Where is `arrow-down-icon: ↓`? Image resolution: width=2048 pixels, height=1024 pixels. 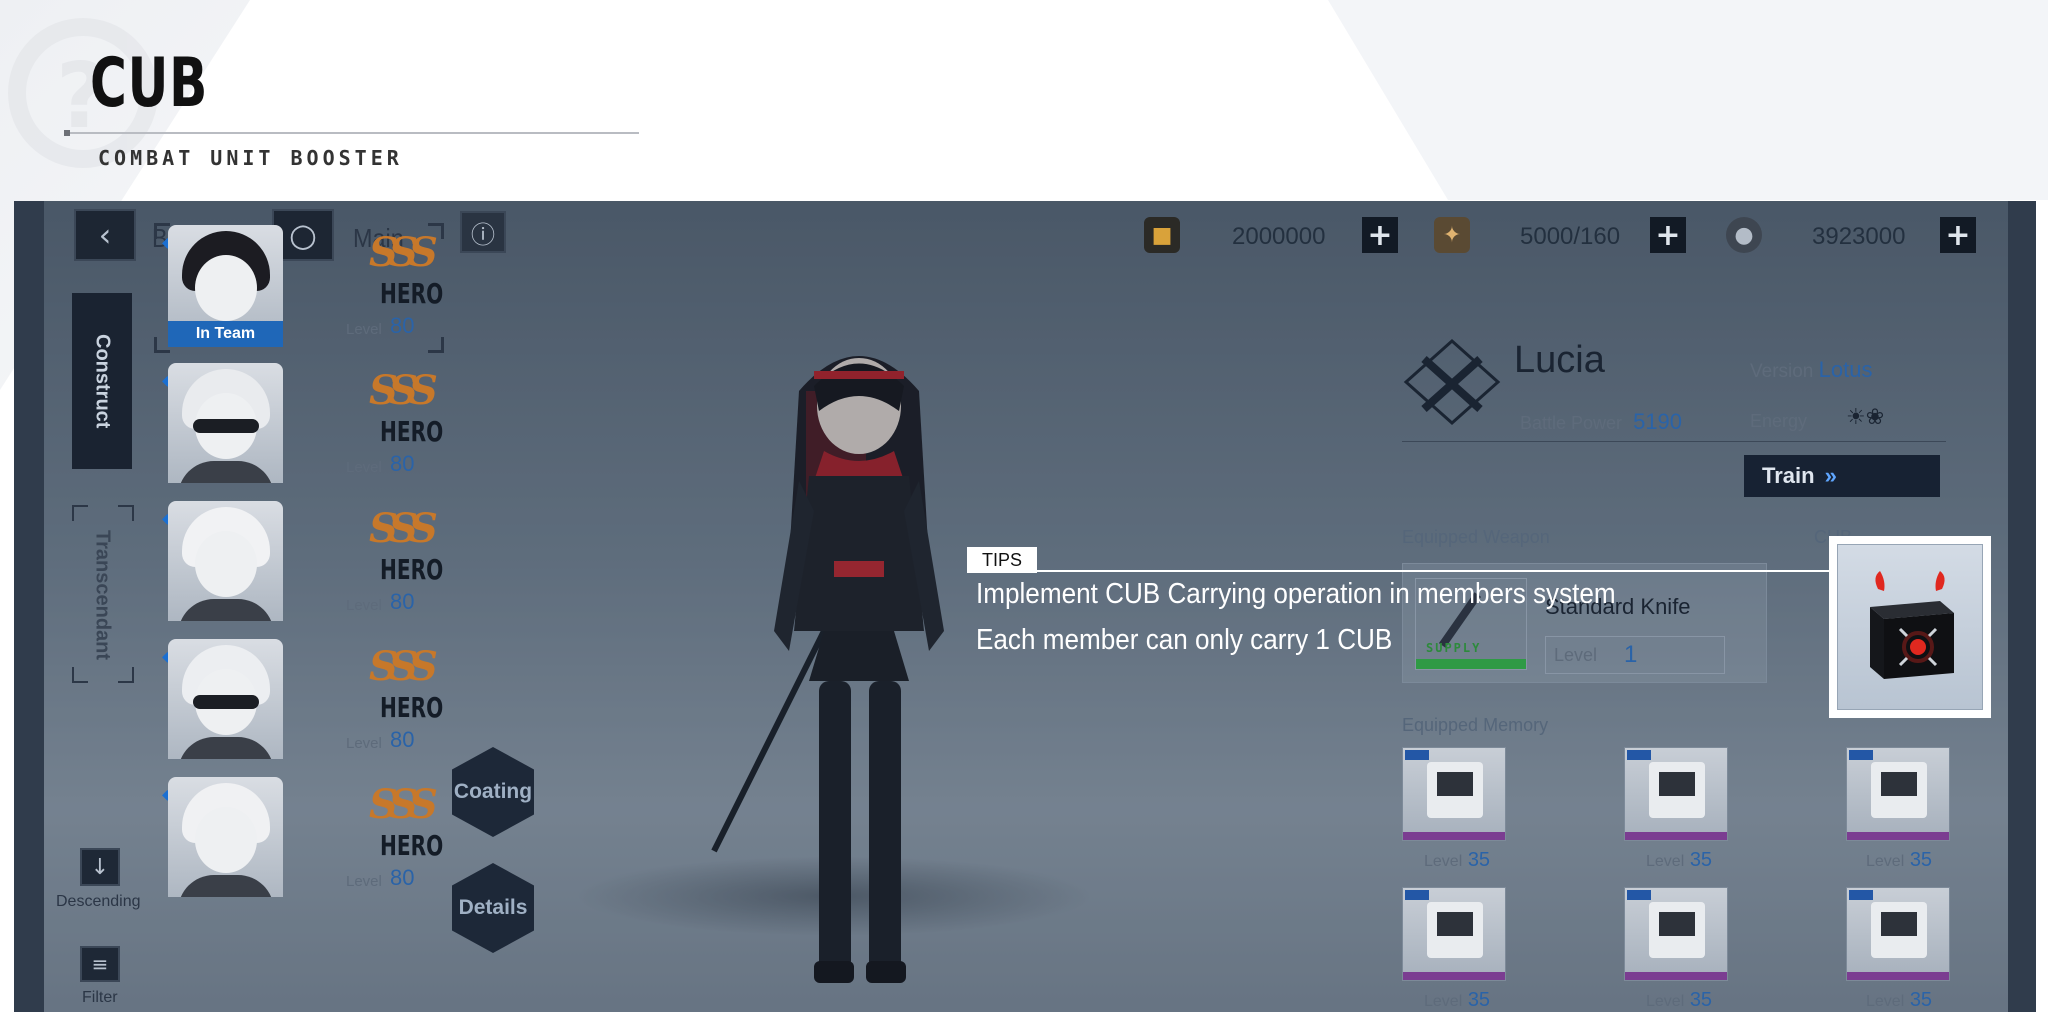
arrow-down-icon: ↓ is located at coordinates (100, 867).